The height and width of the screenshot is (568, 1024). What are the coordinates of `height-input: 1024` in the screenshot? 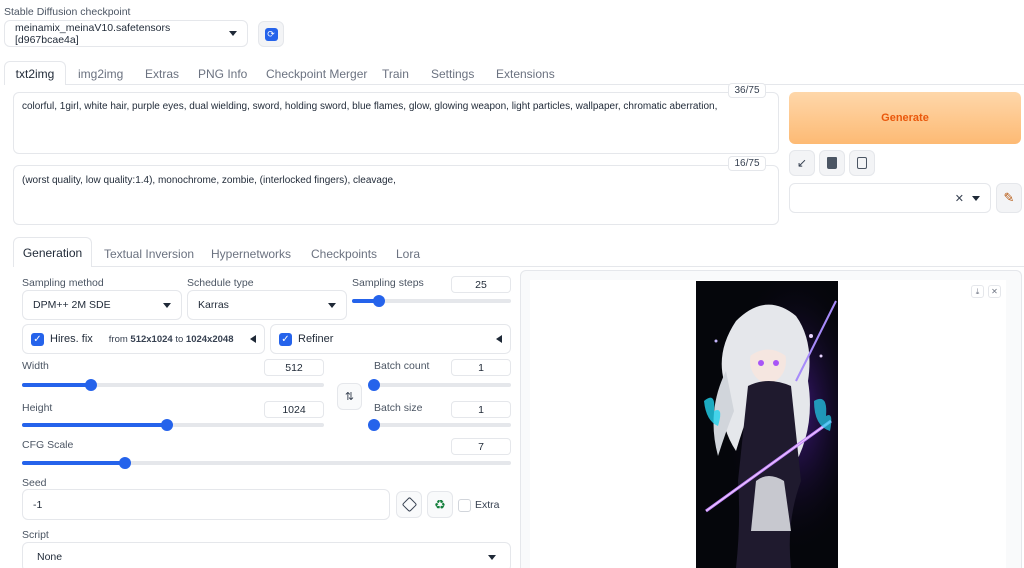 It's located at (294, 409).